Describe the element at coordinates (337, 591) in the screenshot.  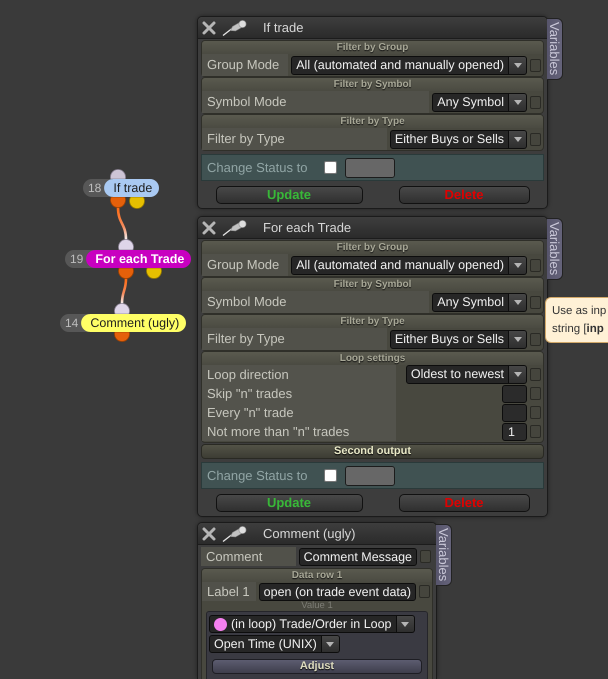
I see `text-input: open (on trade event data)` at that location.